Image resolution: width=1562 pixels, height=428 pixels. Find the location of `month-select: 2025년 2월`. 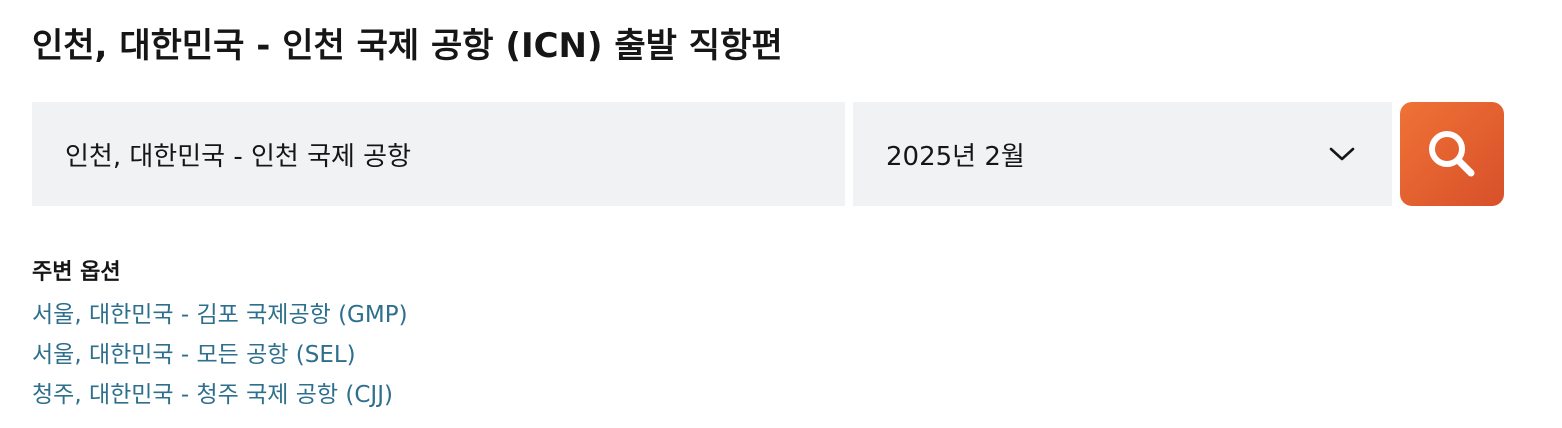

month-select: 2025년 2월 is located at coordinates (1122, 154).